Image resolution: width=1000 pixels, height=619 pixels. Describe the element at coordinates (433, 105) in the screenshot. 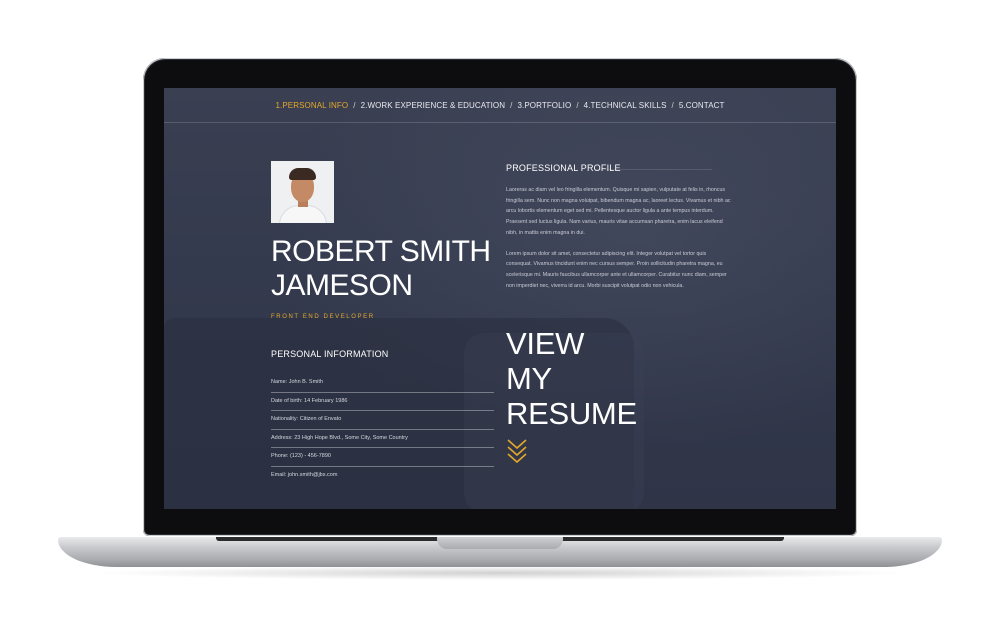

I see `nav-work-experience: 2.WORK EXPERIENCE & EDUCATION` at that location.